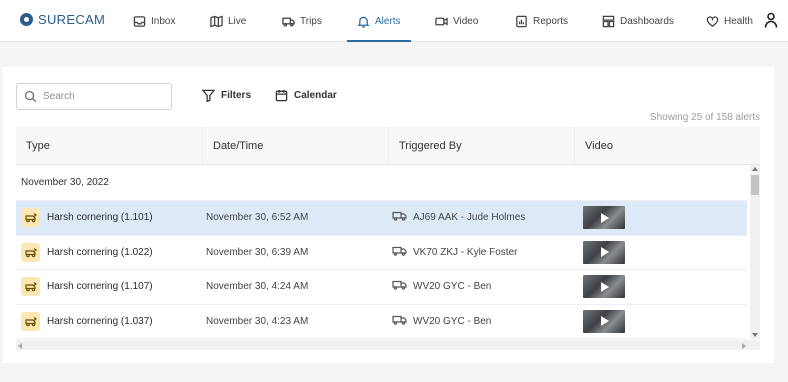 This screenshot has height=382, width=788. What do you see at coordinates (755, 185) in the screenshot?
I see `scrollbar-thumb` at bounding box center [755, 185].